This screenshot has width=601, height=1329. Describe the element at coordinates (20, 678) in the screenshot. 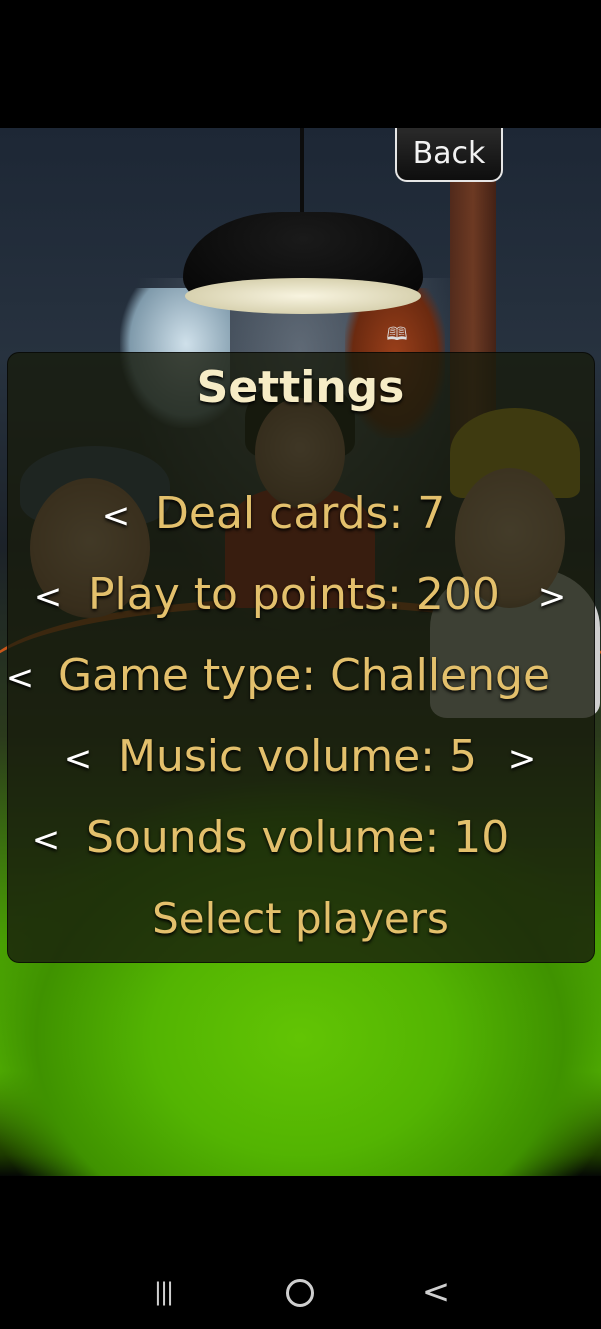

I see `game-type-previous-arrow: <` at that location.